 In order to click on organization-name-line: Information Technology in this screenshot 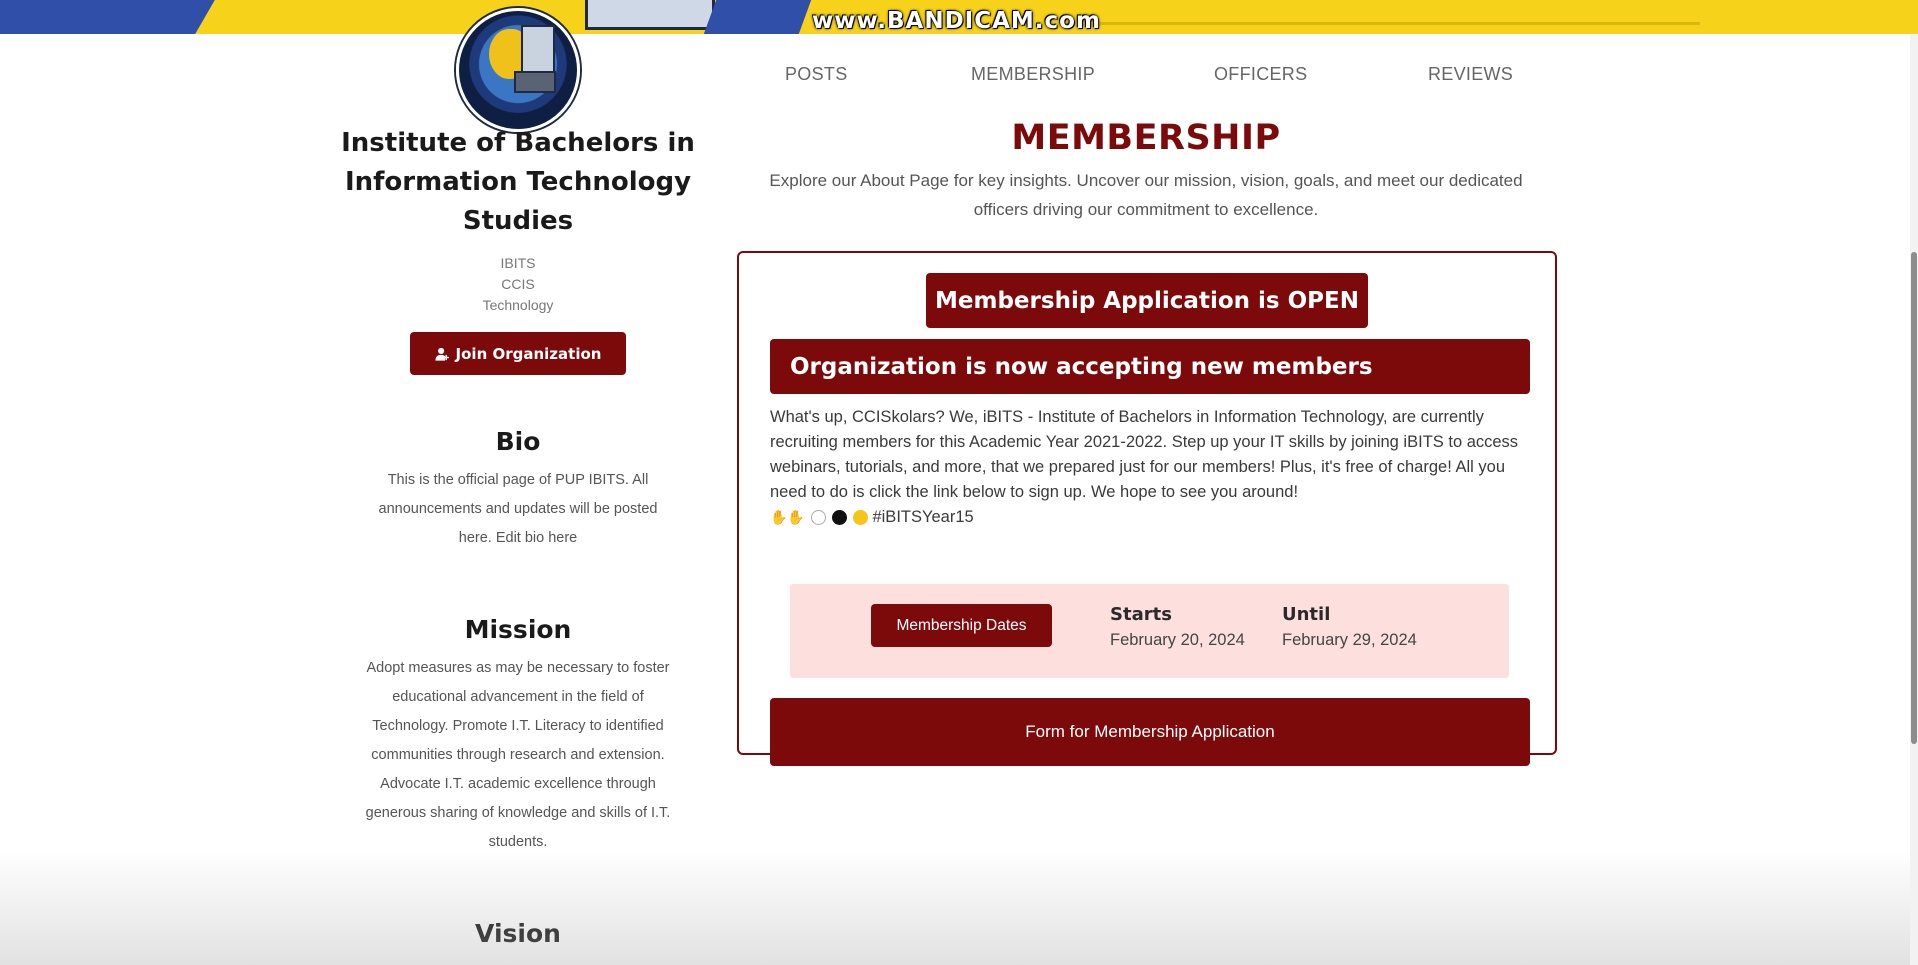, I will do `click(518, 182)`.